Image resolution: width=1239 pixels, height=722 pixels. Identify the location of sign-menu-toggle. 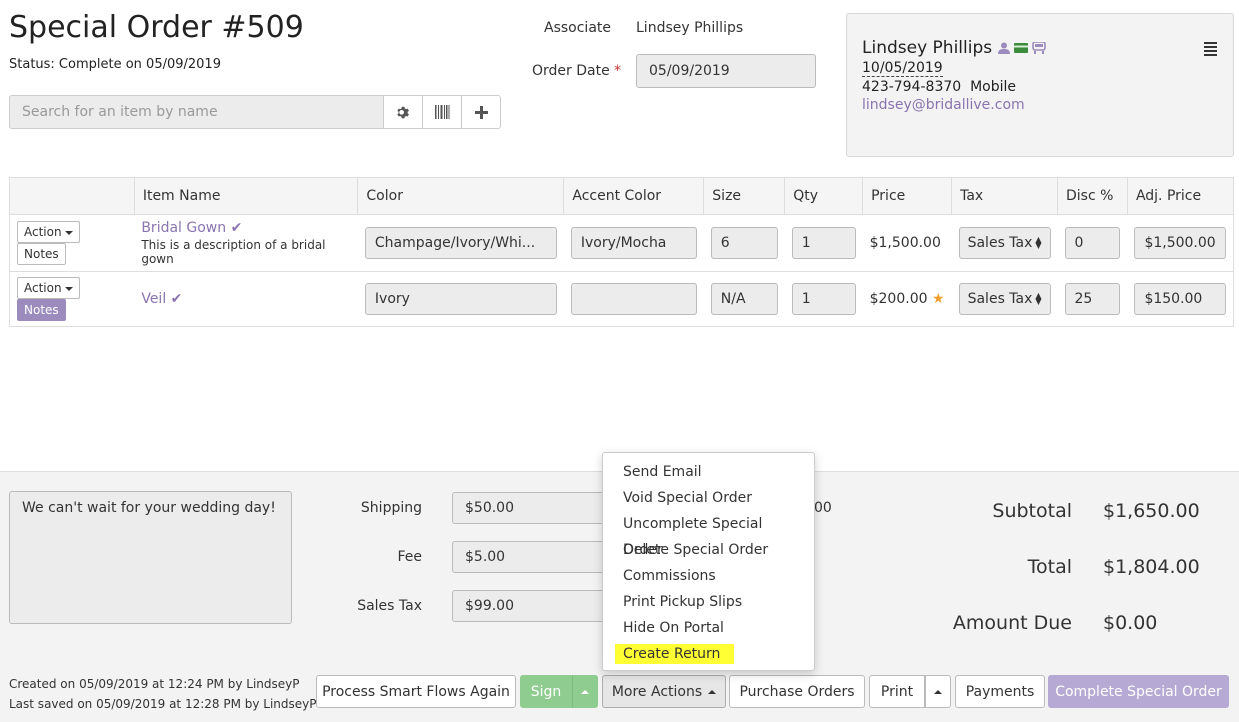
(585, 691).